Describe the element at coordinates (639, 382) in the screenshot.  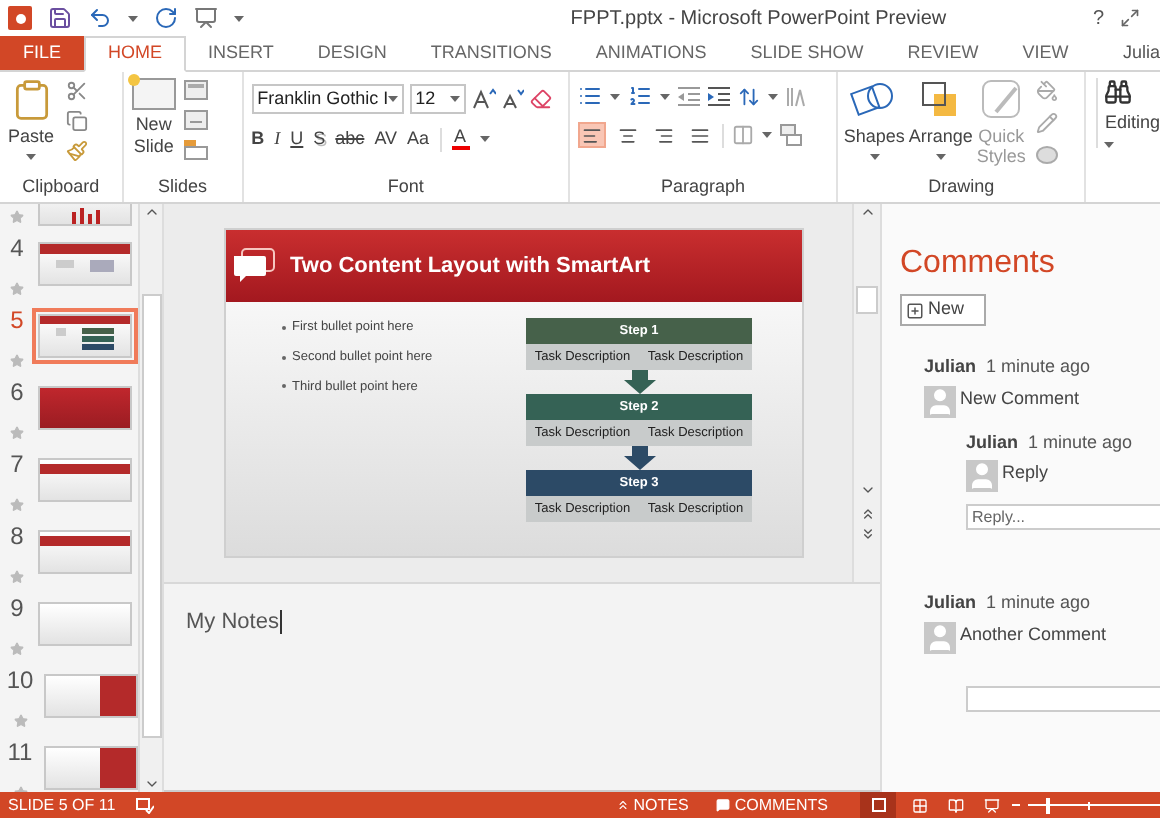
I see `down-arrow-icon` at that location.